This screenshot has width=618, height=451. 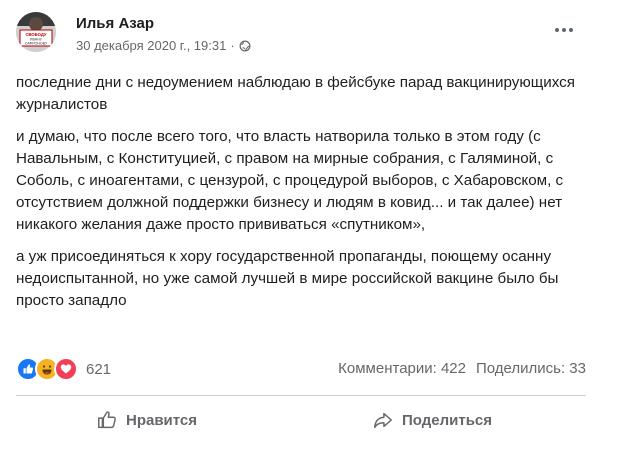 What do you see at coordinates (447, 420) in the screenshot?
I see `share-button-label: Поделиться` at bounding box center [447, 420].